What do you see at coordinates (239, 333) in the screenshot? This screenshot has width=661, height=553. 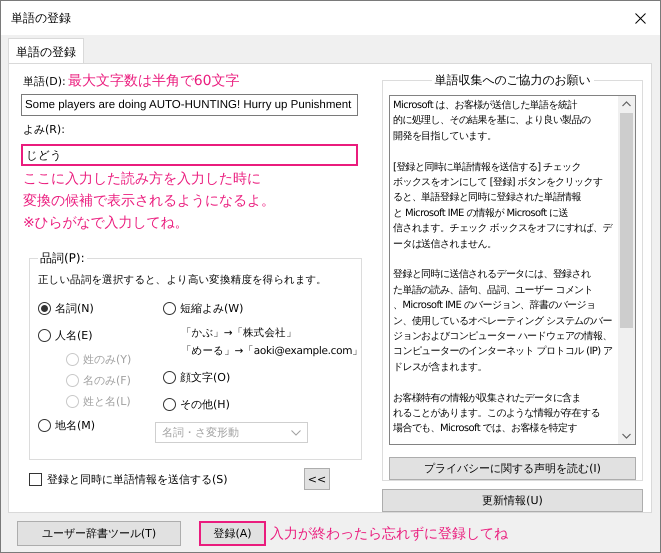 I see `example-text: 「かぶ」→「株式会社」` at bounding box center [239, 333].